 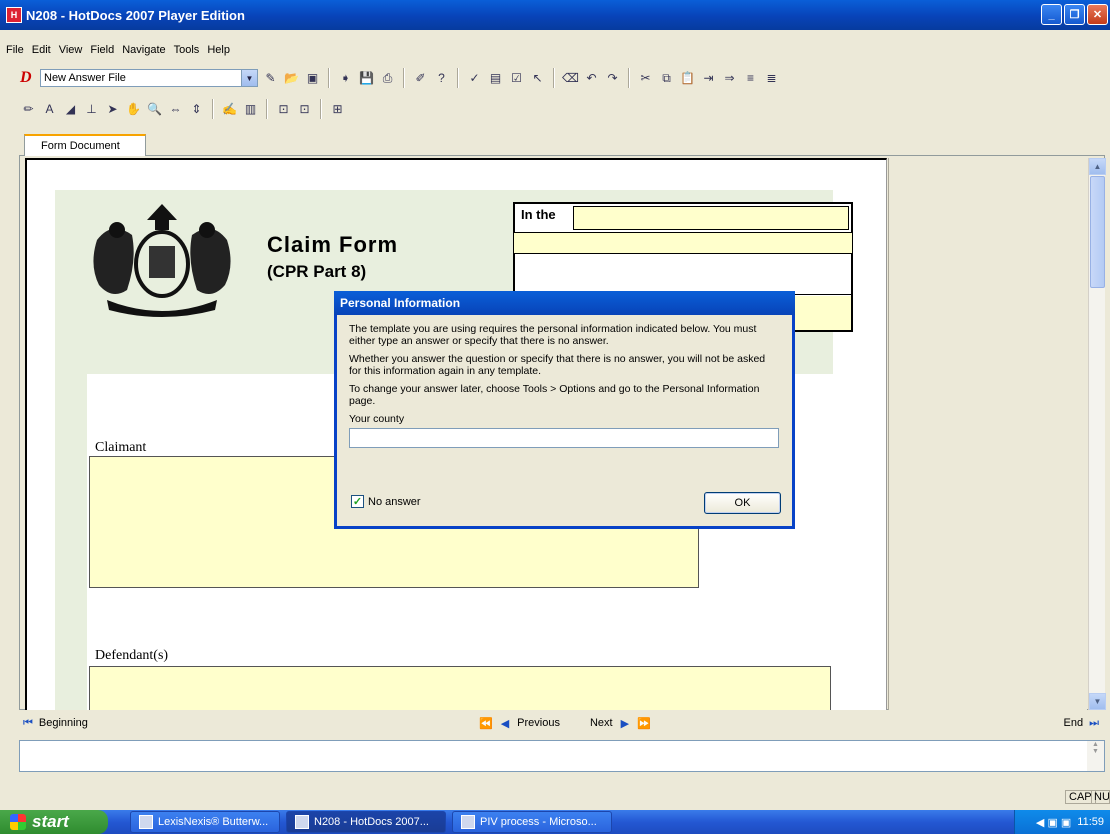 I want to click on scroll-down-icon: ▼, so click(x=1097, y=701).